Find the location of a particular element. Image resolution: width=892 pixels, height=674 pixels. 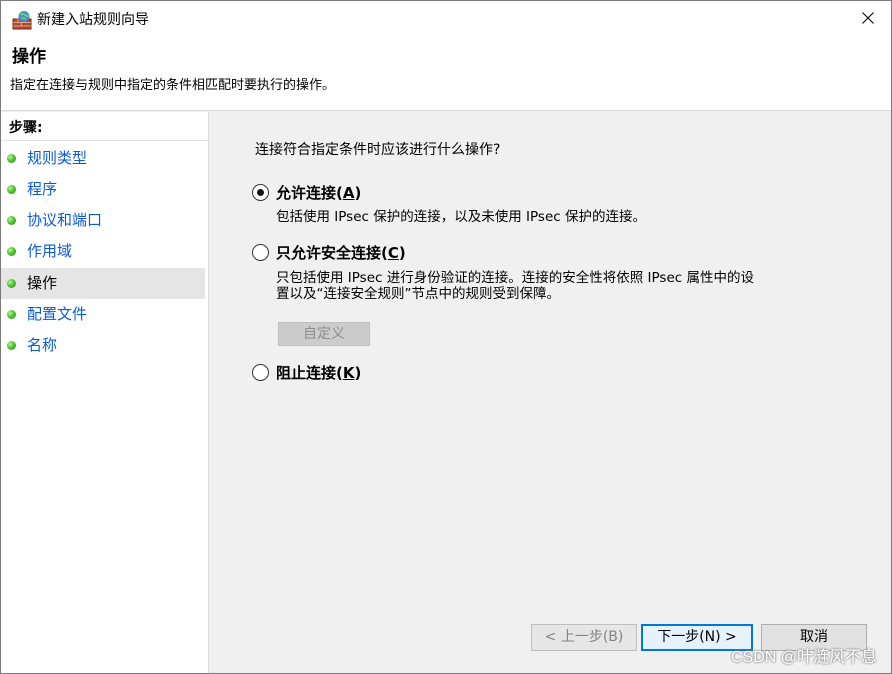

radio-block is located at coordinates (260, 372).